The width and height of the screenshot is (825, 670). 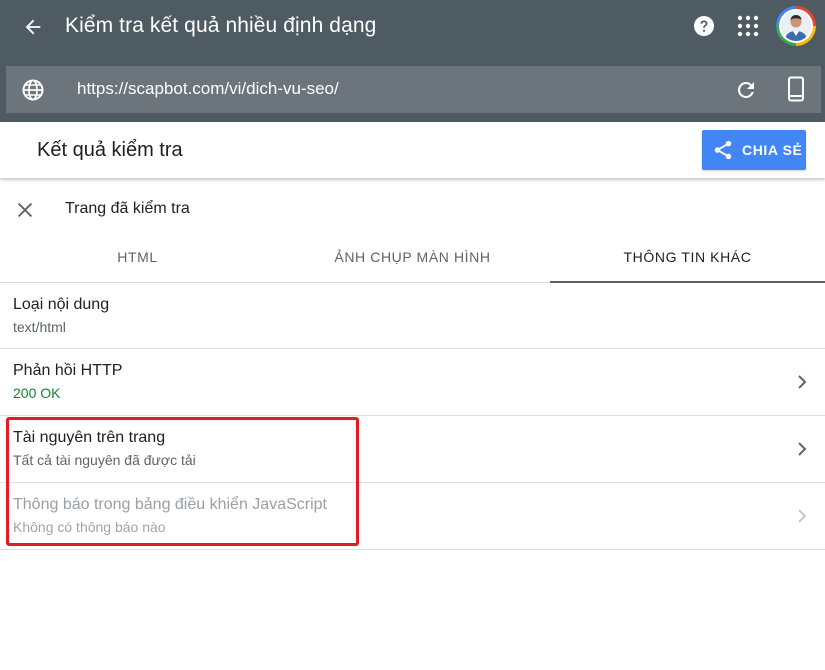 I want to click on app-title: Kiểm tra kết quả nhiều định dạng, so click(x=221, y=25).